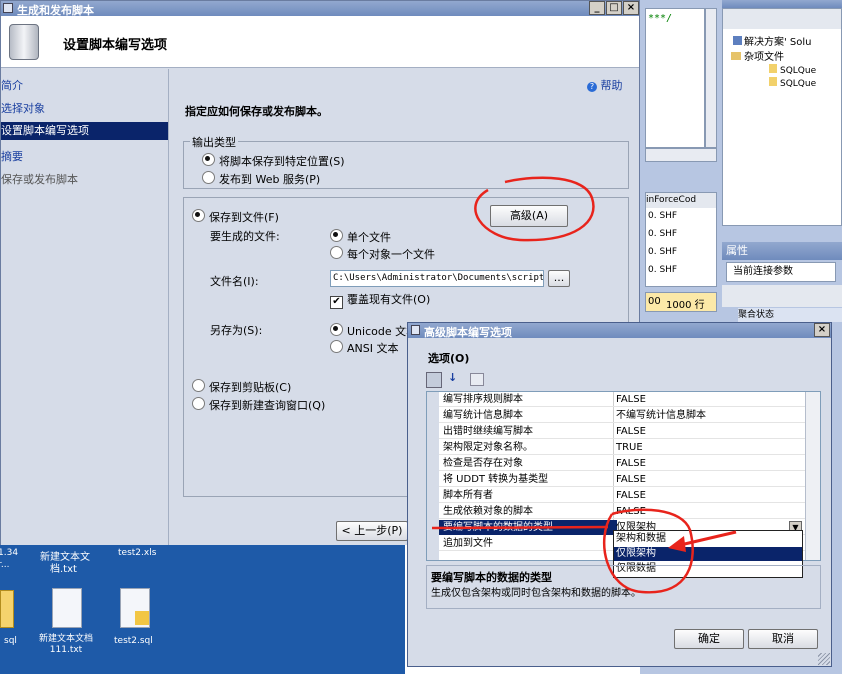 This screenshot has width=842, height=674. I want to click on annotation-circle-dropdown, so click(648, 551).